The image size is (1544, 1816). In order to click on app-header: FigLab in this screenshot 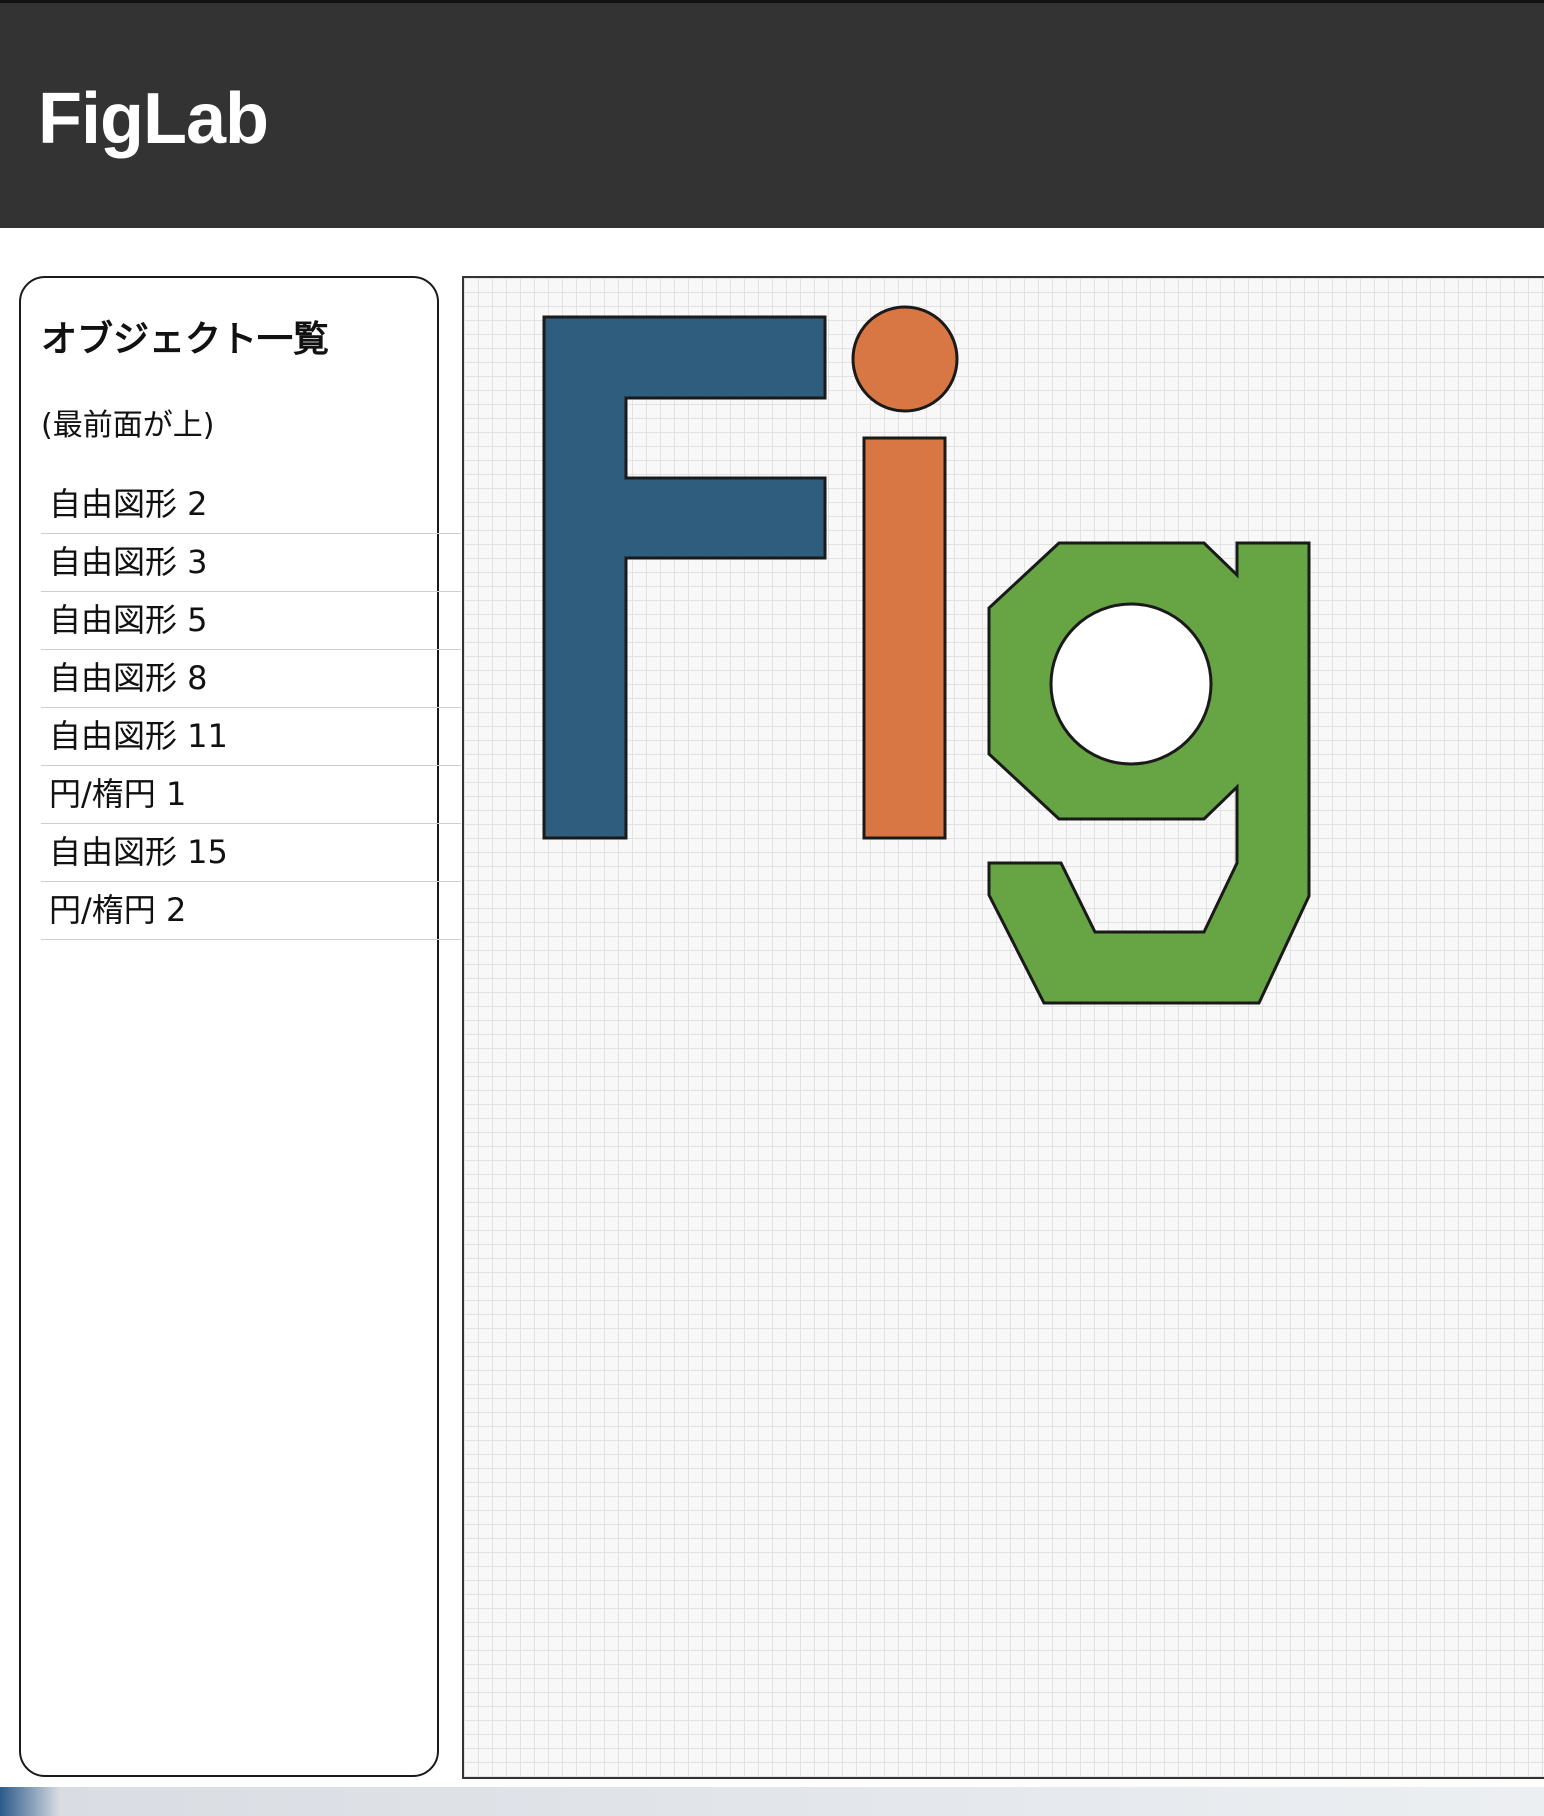, I will do `click(772, 115)`.